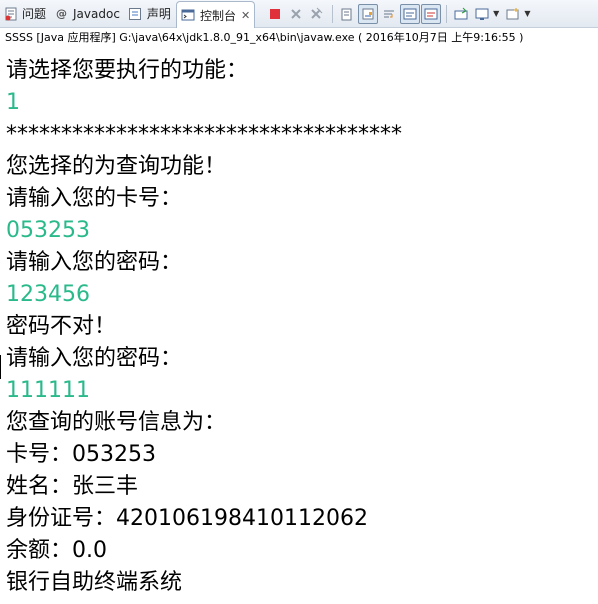 The width and height of the screenshot is (598, 604). Describe the element at coordinates (116, 422) in the screenshot. I see `console-output-line: 您查询的账号信息为：` at that location.